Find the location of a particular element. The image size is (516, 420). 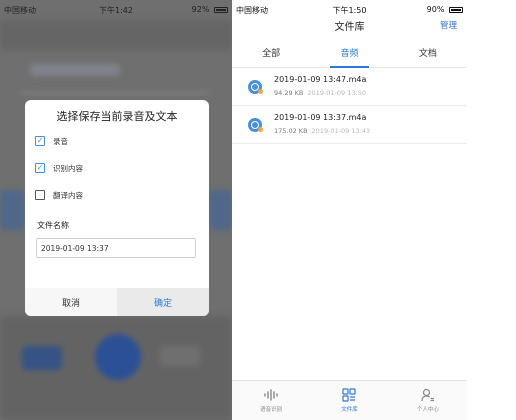

tab-label: 个人中心 is located at coordinates (427, 410).